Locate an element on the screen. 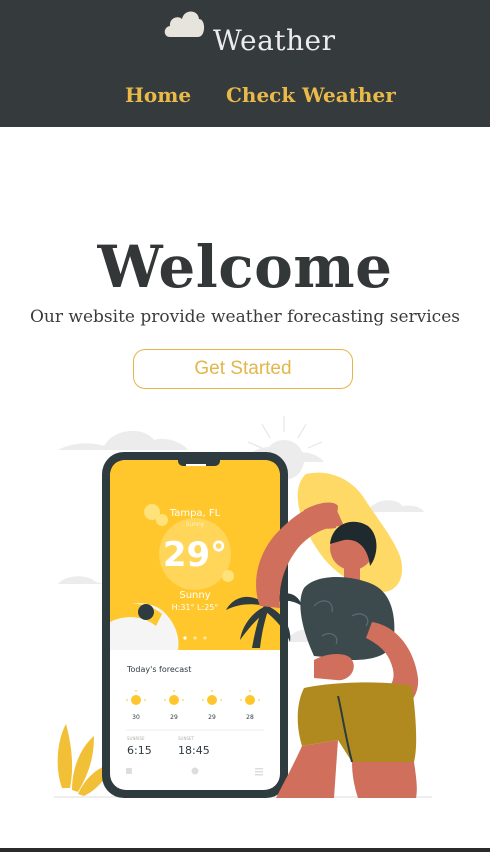 Image resolution: width=490 pixels, height=852 pixels. phone-city: Tampa, FL is located at coordinates (195, 513).